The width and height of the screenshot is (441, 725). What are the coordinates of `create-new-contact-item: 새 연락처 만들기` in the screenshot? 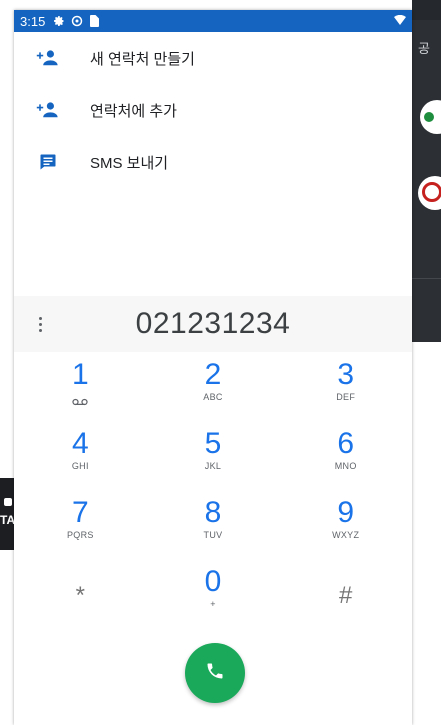 It's located at (213, 58).